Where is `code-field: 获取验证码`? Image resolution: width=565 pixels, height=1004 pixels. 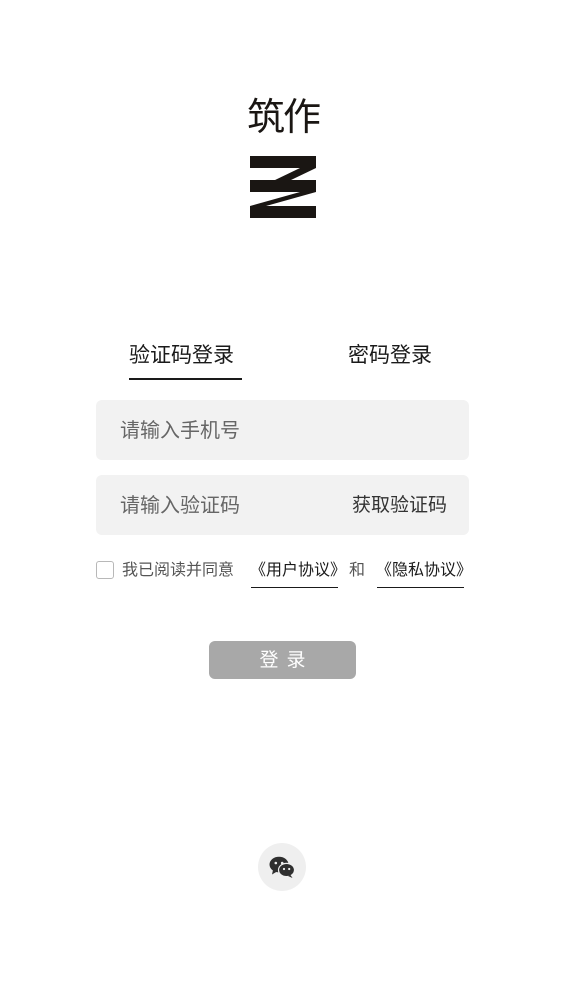 code-field: 获取验证码 is located at coordinates (282, 505).